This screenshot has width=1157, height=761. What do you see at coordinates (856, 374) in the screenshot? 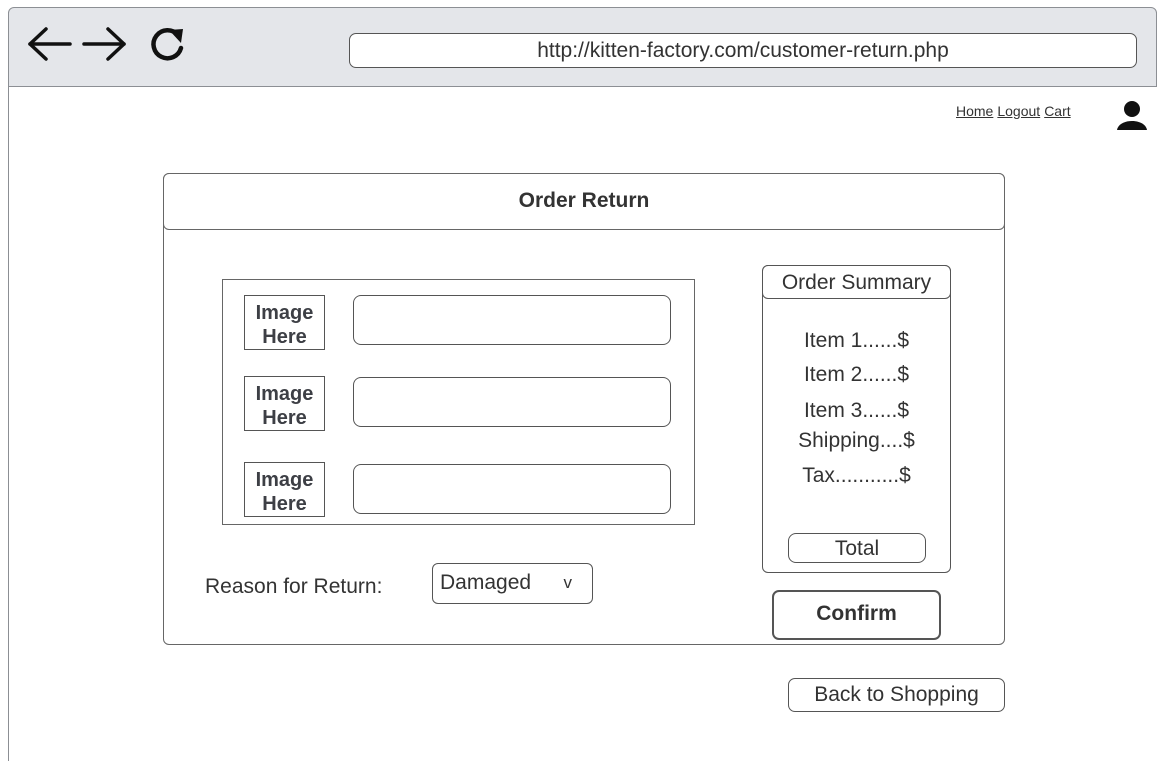
I see `summary-line-item2: Item 2......$` at bounding box center [856, 374].